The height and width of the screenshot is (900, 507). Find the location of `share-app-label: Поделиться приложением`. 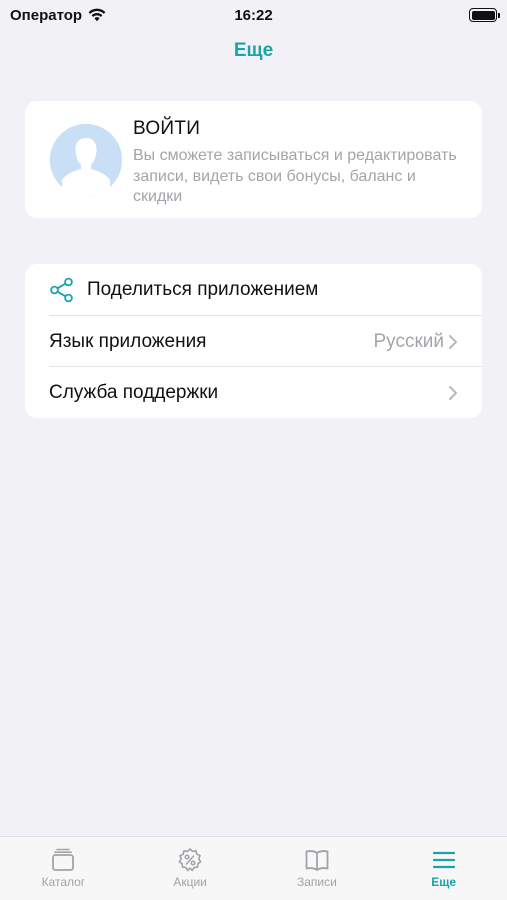

share-app-label: Поделиться приложением is located at coordinates (203, 289).